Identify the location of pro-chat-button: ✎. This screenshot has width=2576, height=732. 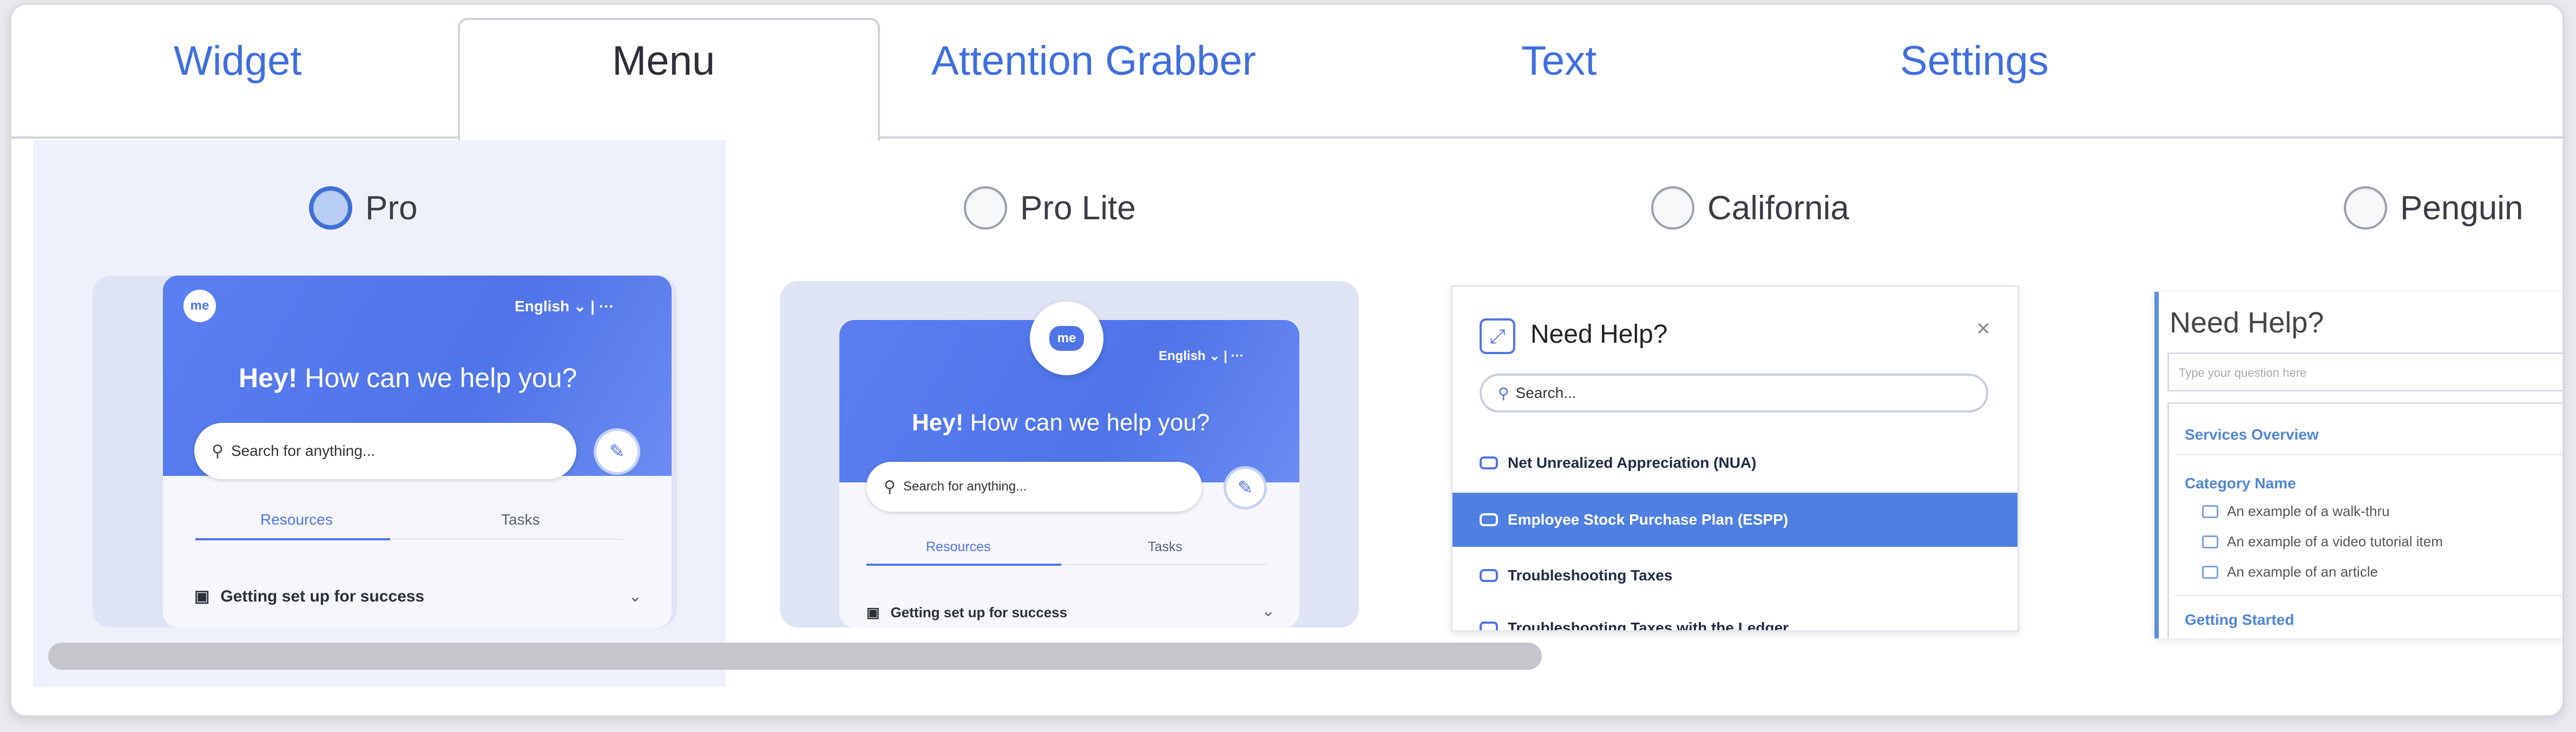
(617, 451).